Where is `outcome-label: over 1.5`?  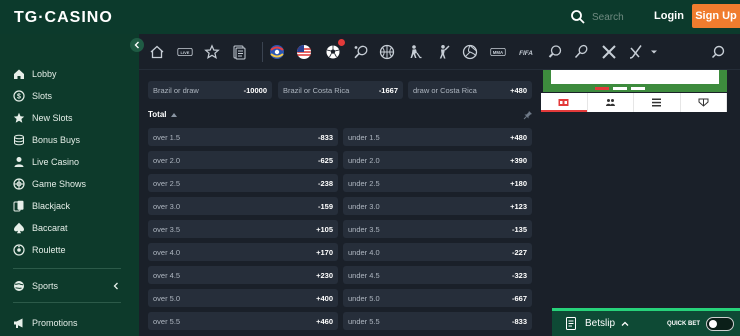 outcome-label: over 1.5 is located at coordinates (167, 137).